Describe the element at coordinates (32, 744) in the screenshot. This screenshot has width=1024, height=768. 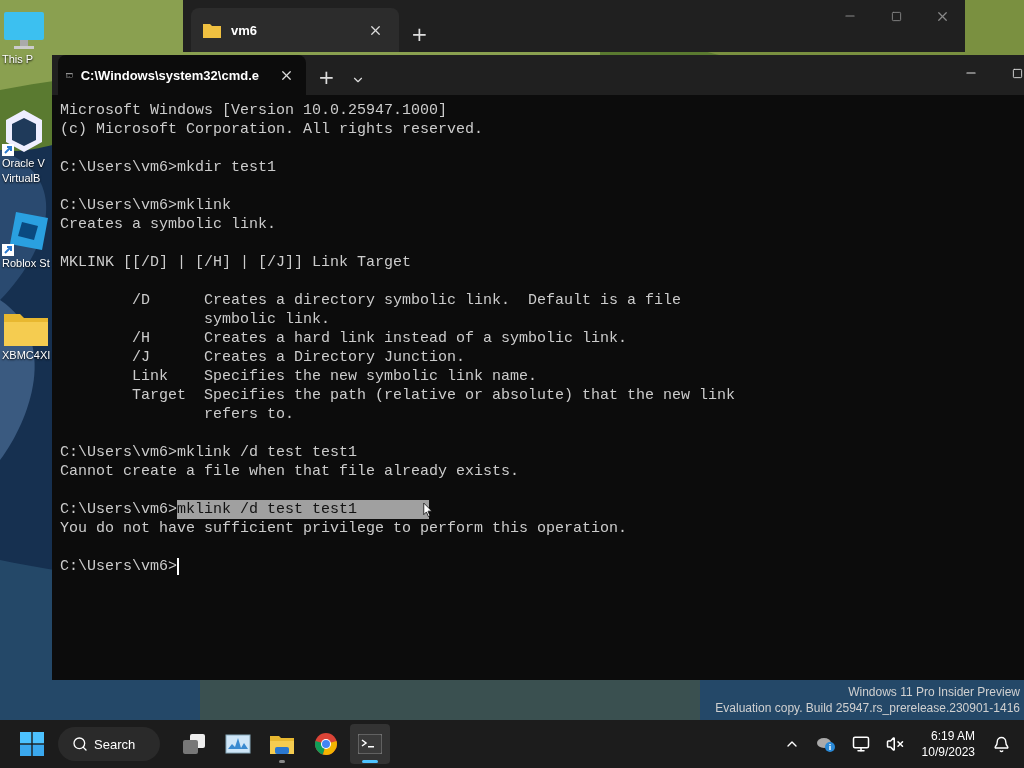
I see `windows-logo-icon` at that location.